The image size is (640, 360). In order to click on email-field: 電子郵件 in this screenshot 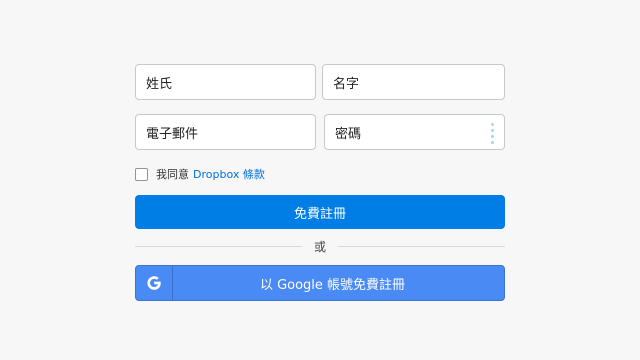, I will do `click(225, 132)`.